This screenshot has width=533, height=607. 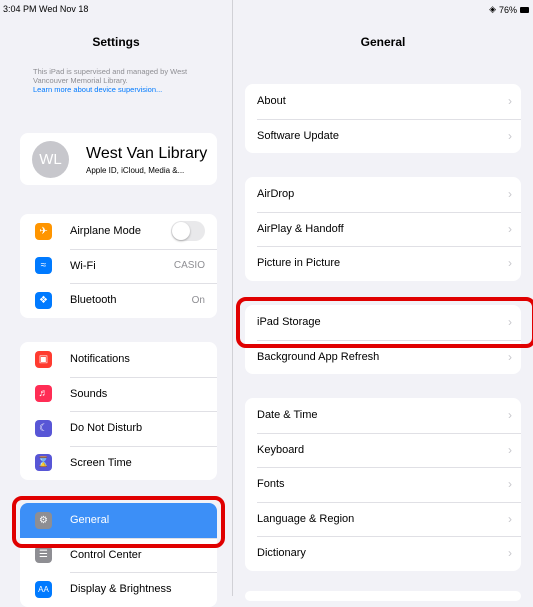 I want to click on list-item-airplay-handoff: AirPlay & Handoff ›, so click(x=383, y=229).